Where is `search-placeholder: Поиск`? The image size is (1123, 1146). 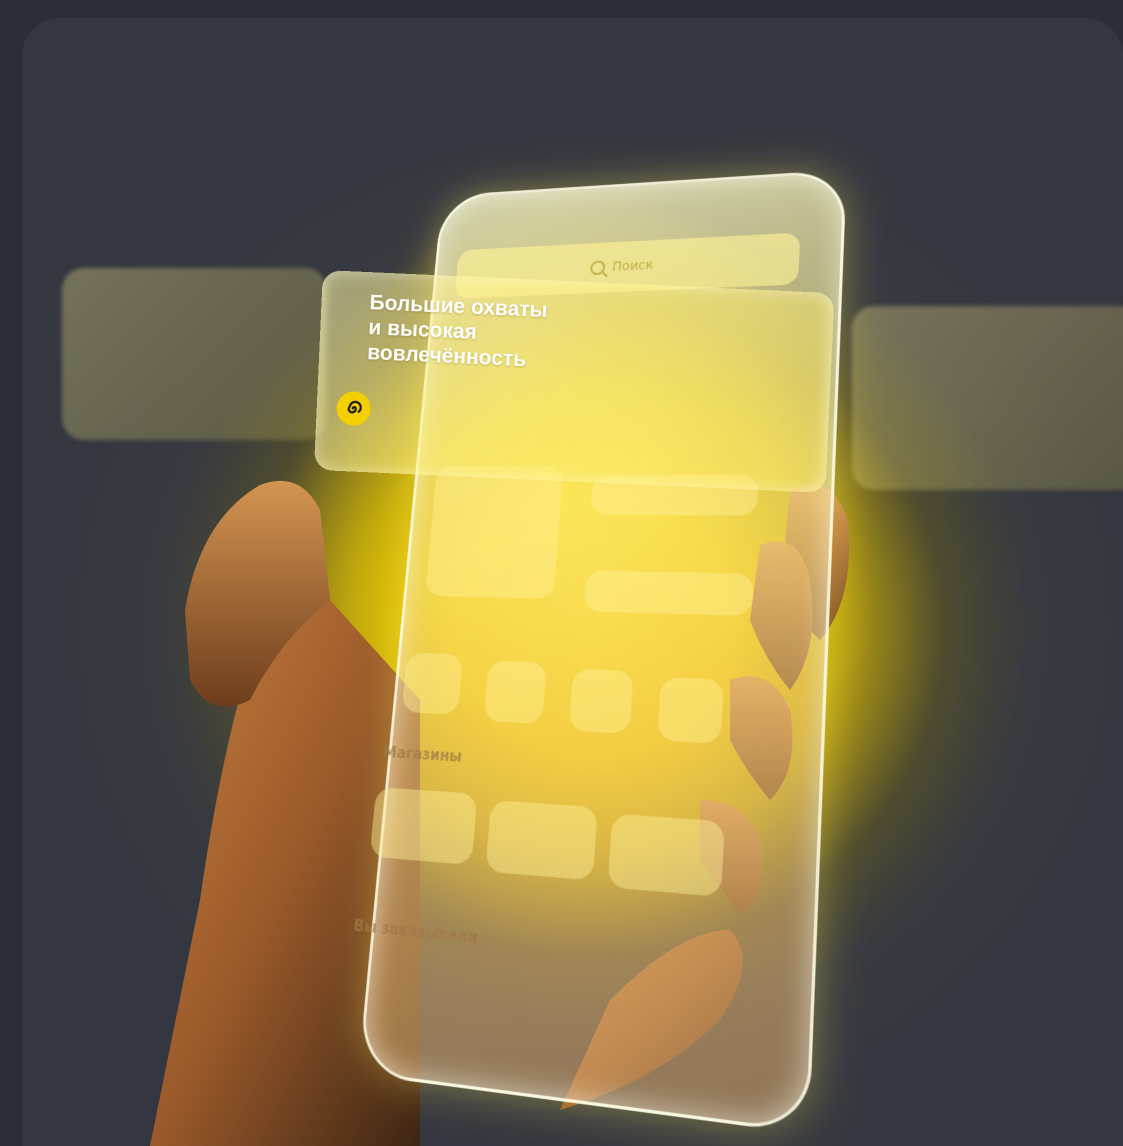 search-placeholder: Поиск is located at coordinates (633, 266).